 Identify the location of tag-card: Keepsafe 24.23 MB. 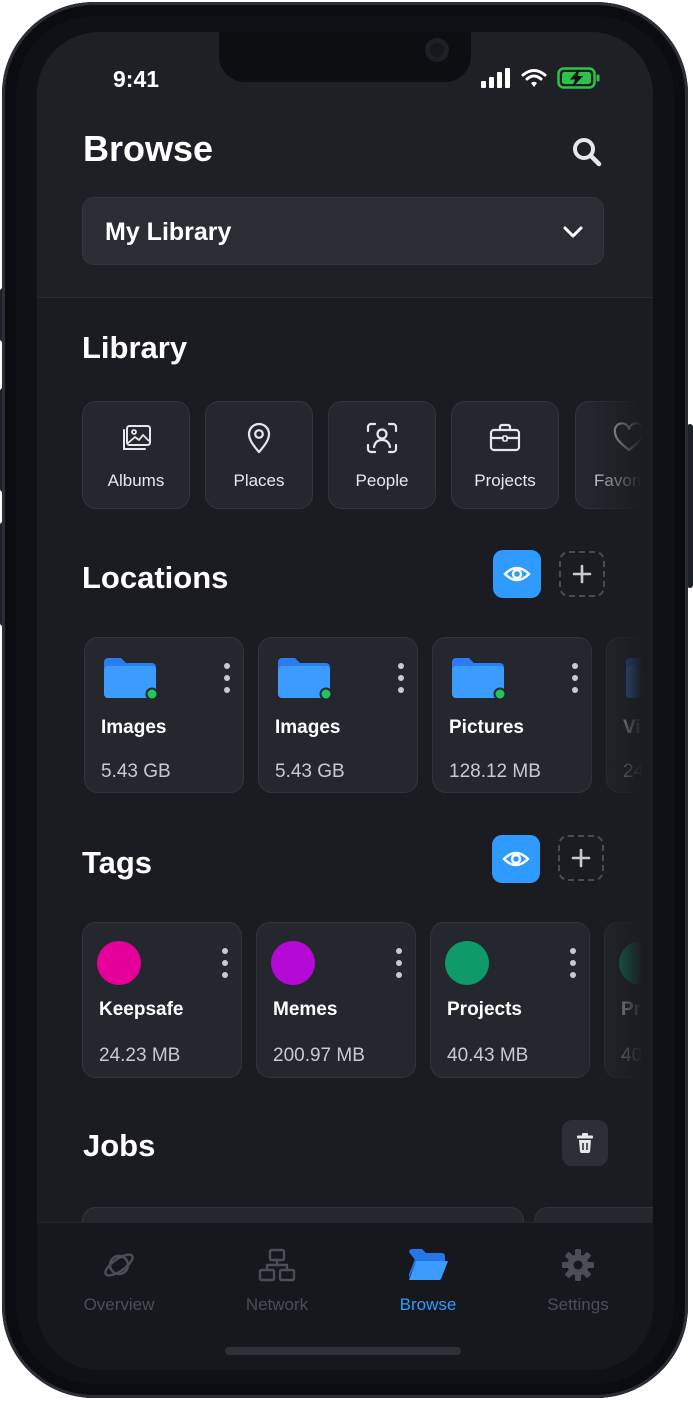
(162, 1000).